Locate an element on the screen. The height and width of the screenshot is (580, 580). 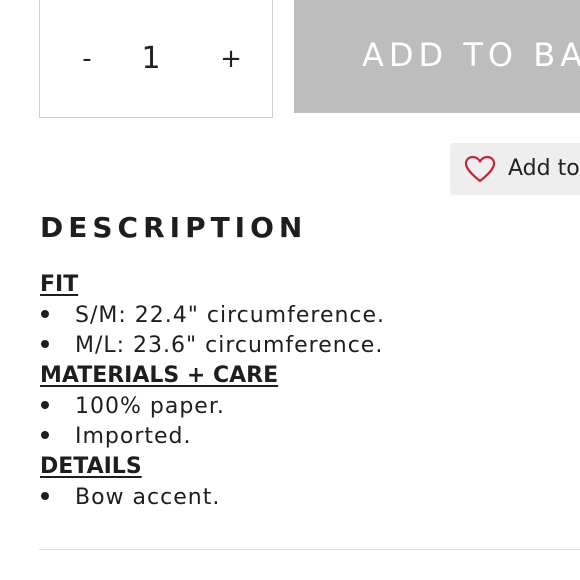
quantity-value: 1 is located at coordinates (151, 59).